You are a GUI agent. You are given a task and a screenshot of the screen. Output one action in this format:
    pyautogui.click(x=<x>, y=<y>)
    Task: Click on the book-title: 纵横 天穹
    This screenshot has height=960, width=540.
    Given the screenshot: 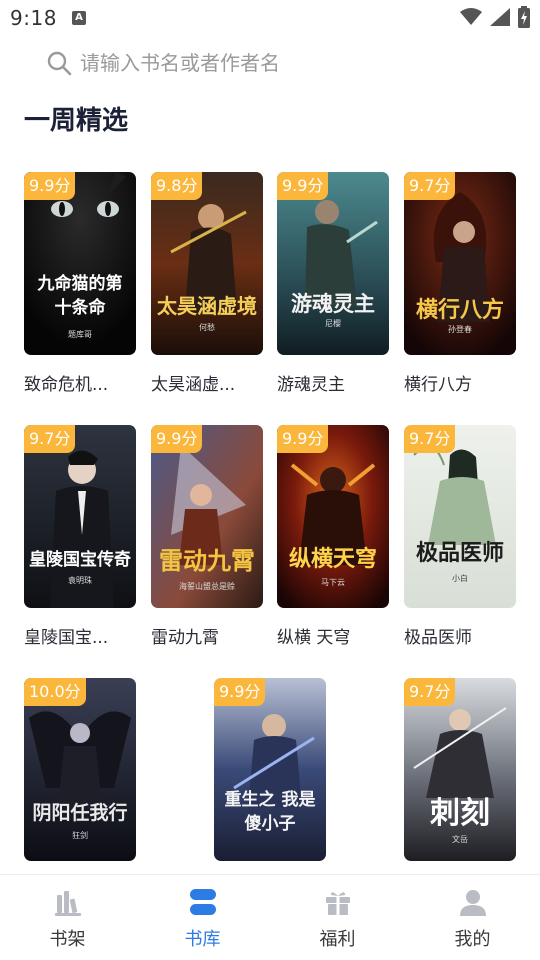 What is the action you would take?
    pyautogui.click(x=314, y=638)
    